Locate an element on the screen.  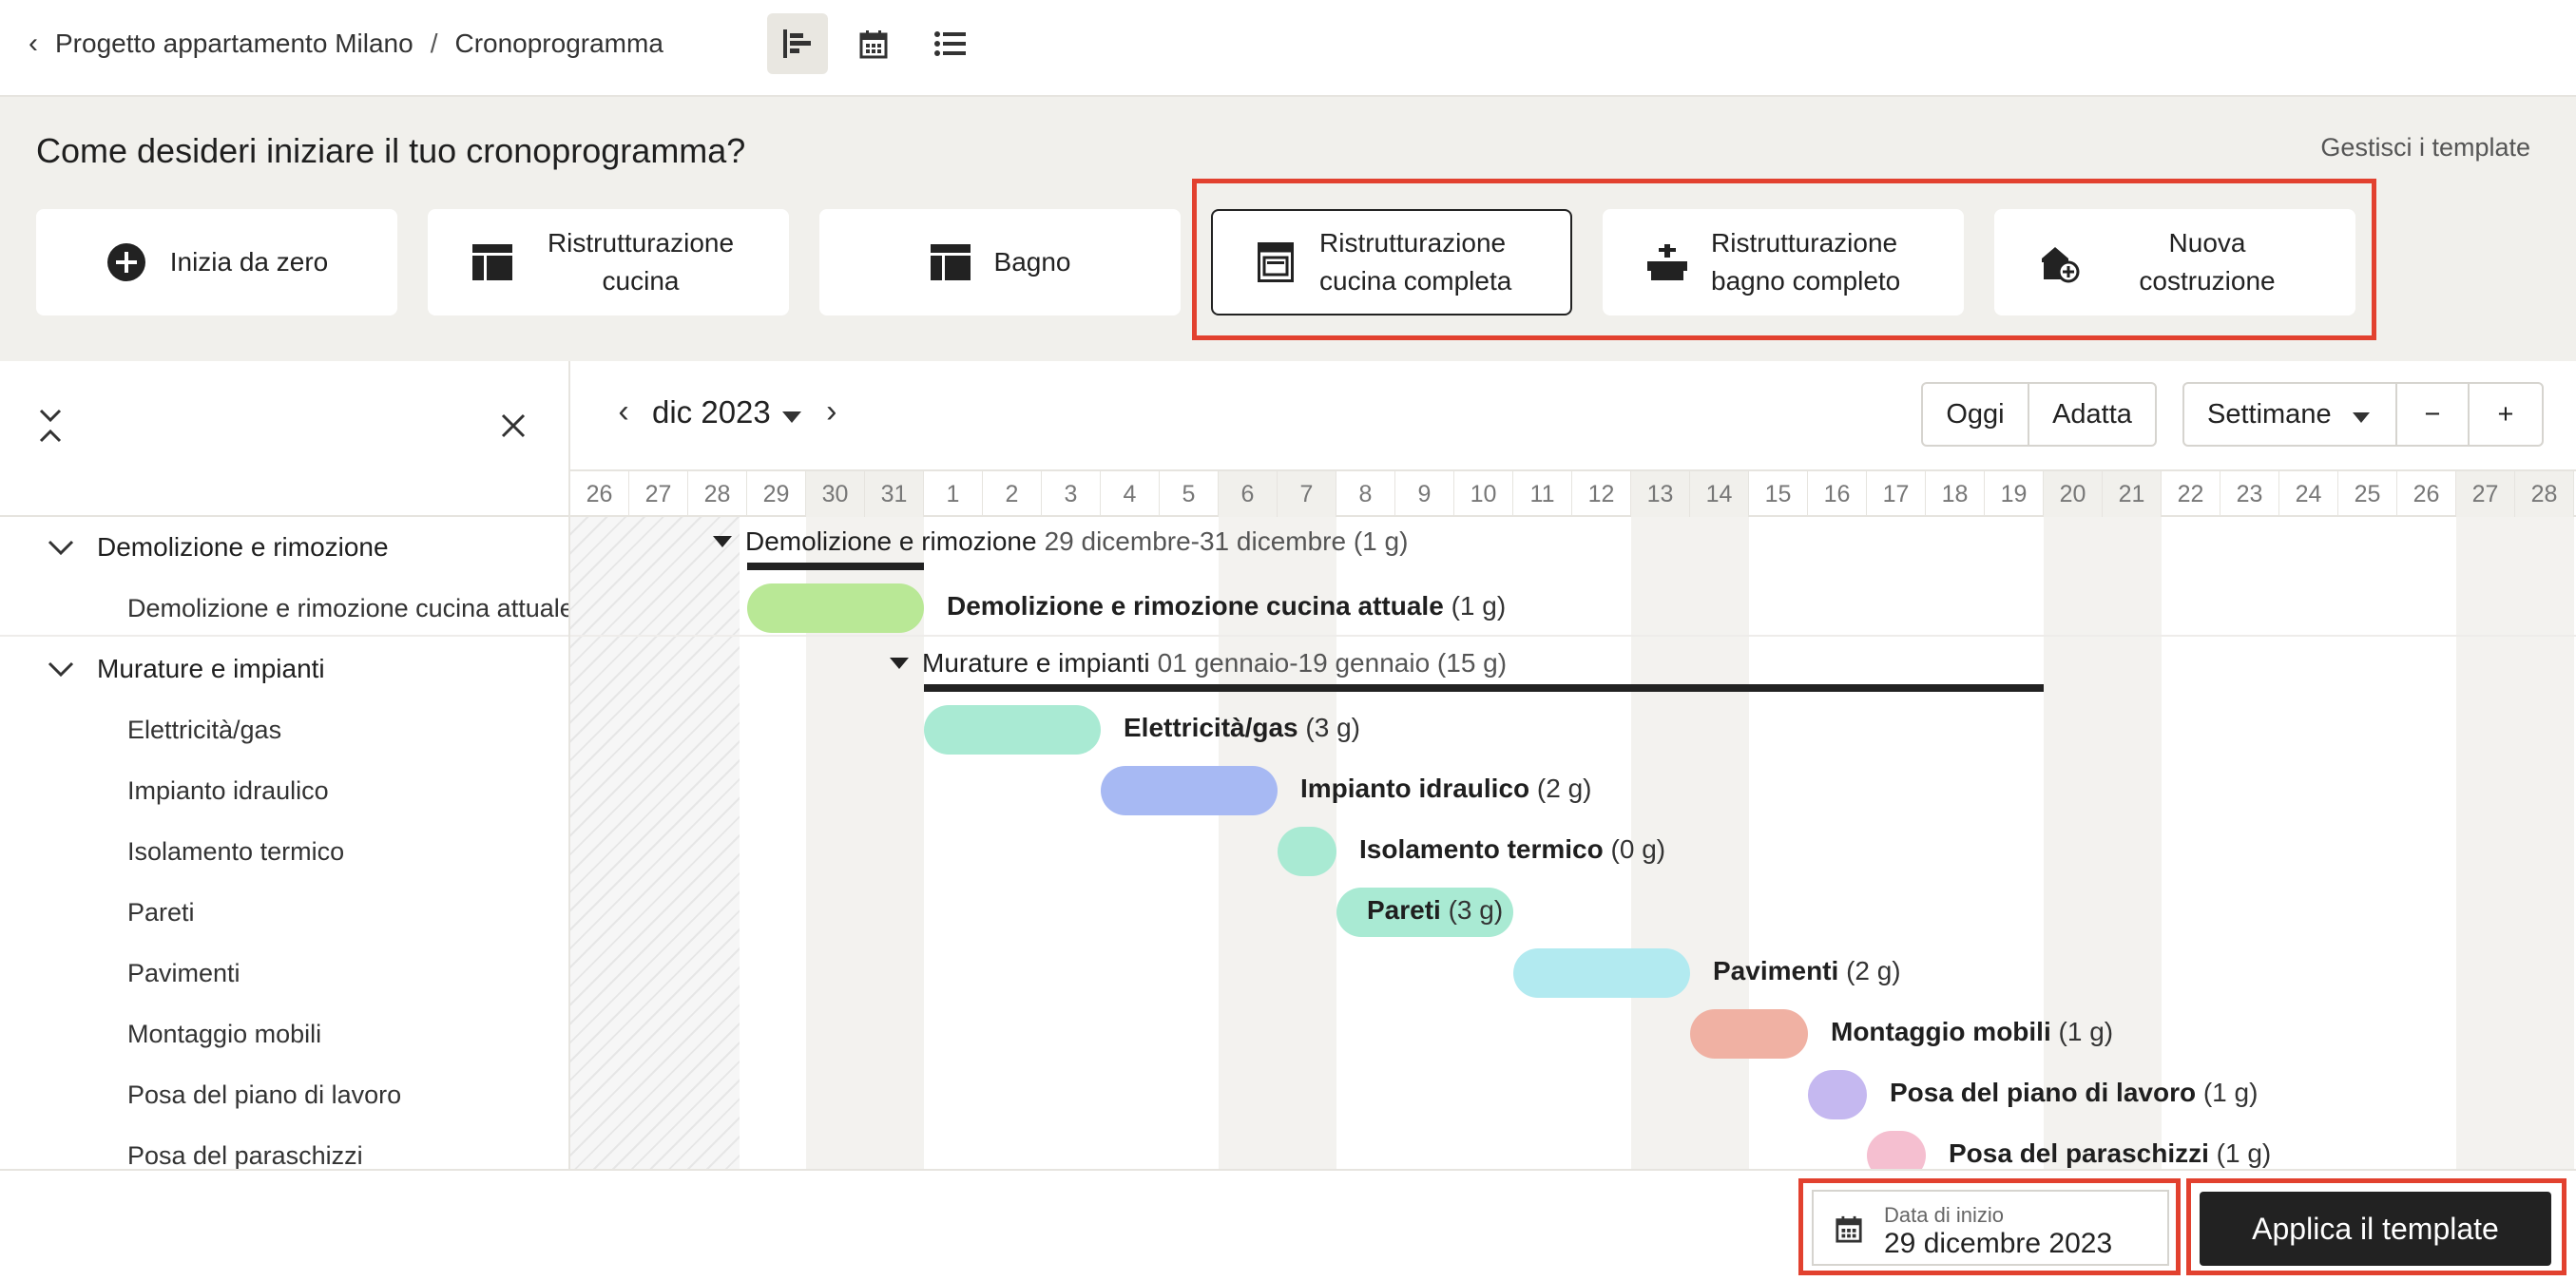
template-card-new-construction: Nuova costruzione is located at coordinates (2175, 262).